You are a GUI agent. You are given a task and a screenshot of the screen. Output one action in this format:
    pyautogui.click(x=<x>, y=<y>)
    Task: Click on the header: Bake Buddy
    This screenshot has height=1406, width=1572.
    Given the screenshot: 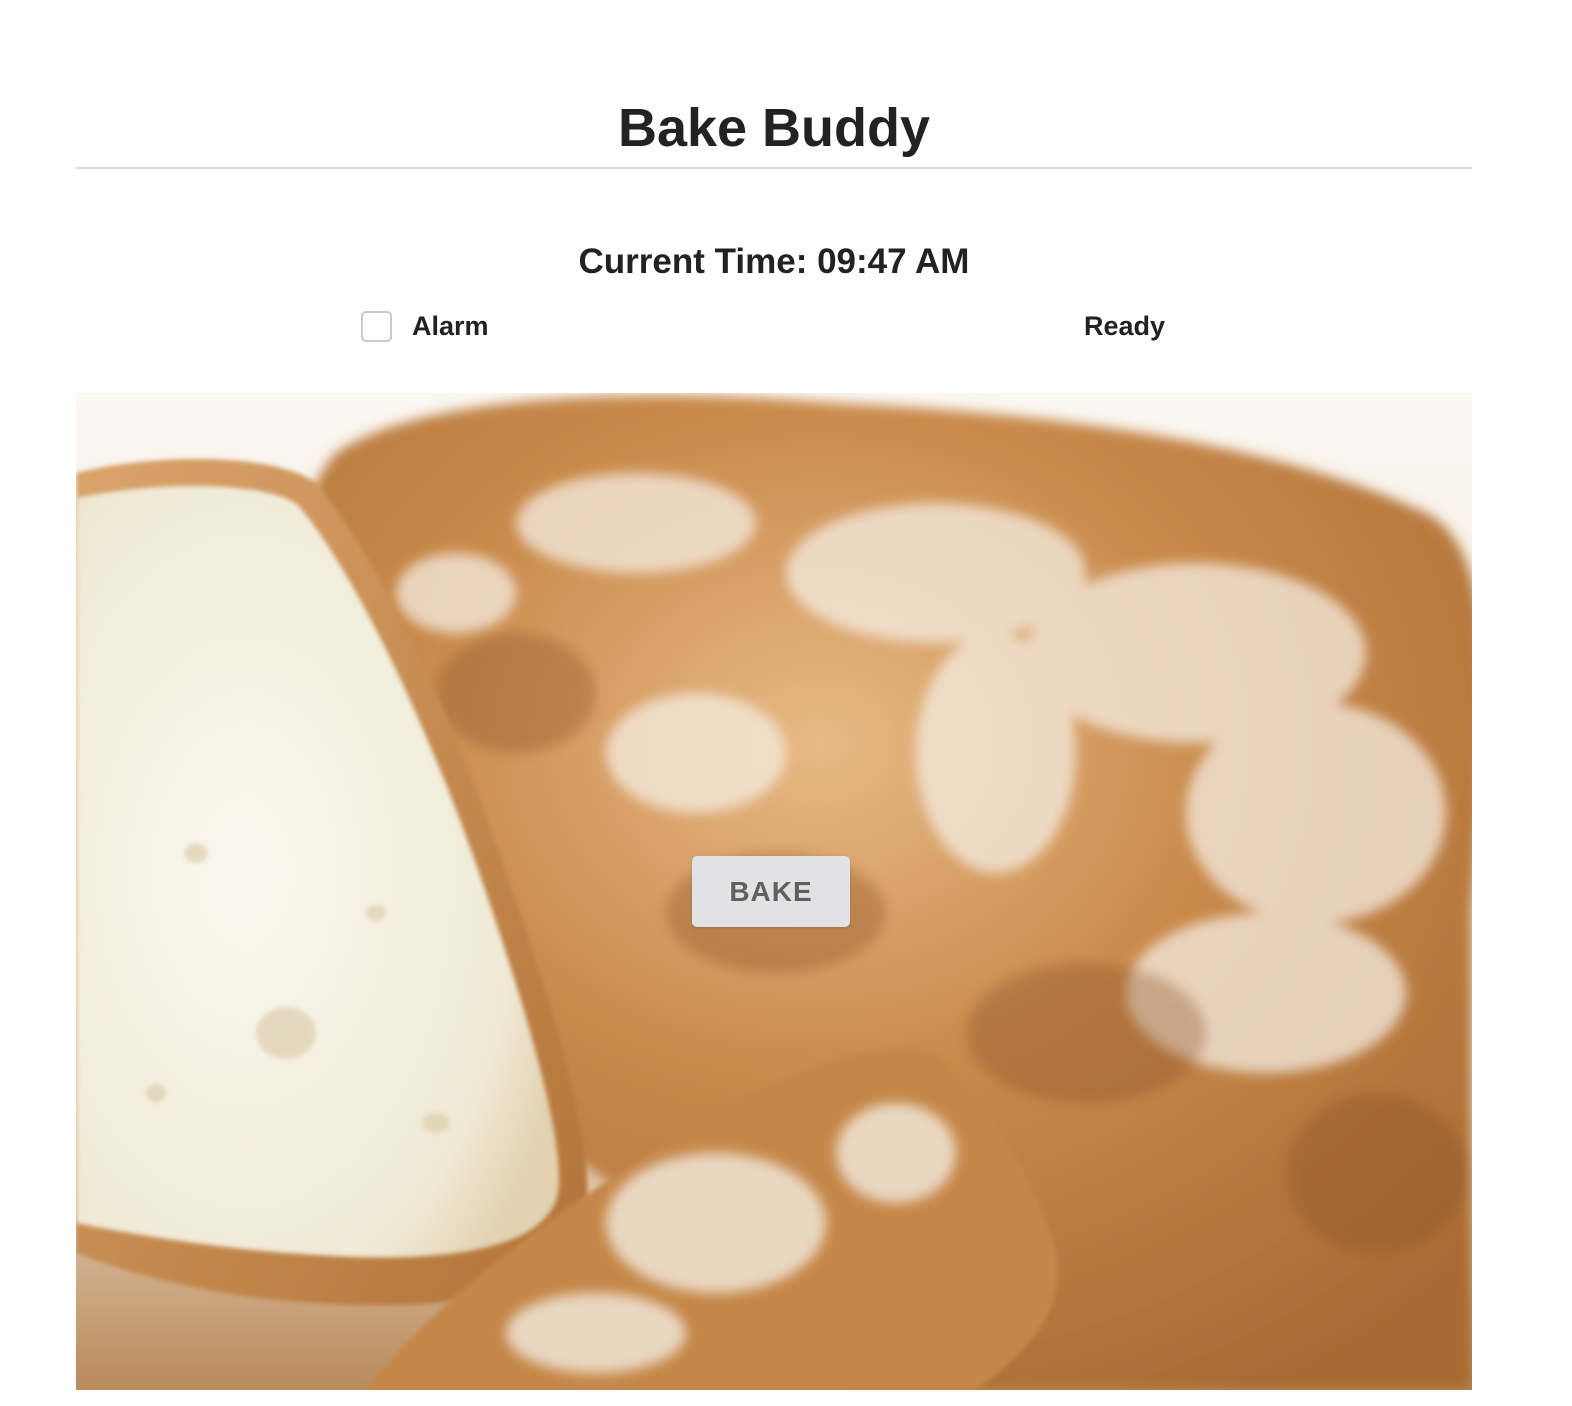 What is the action you would take?
    pyautogui.click(x=774, y=84)
    